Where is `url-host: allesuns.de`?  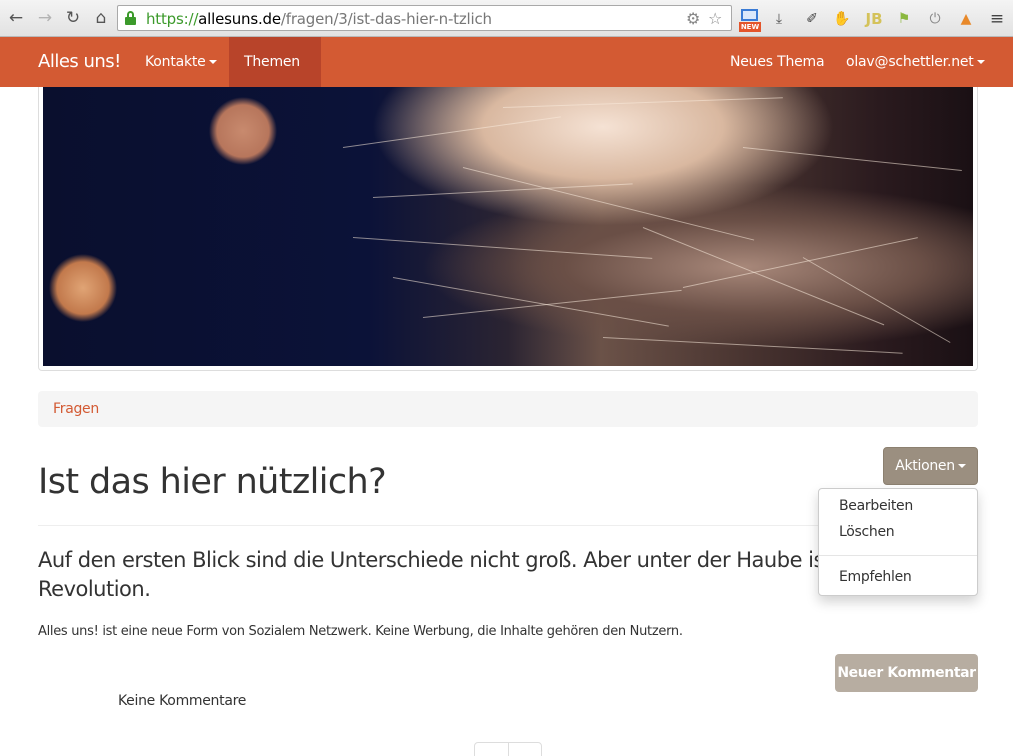 url-host: allesuns.de is located at coordinates (239, 19).